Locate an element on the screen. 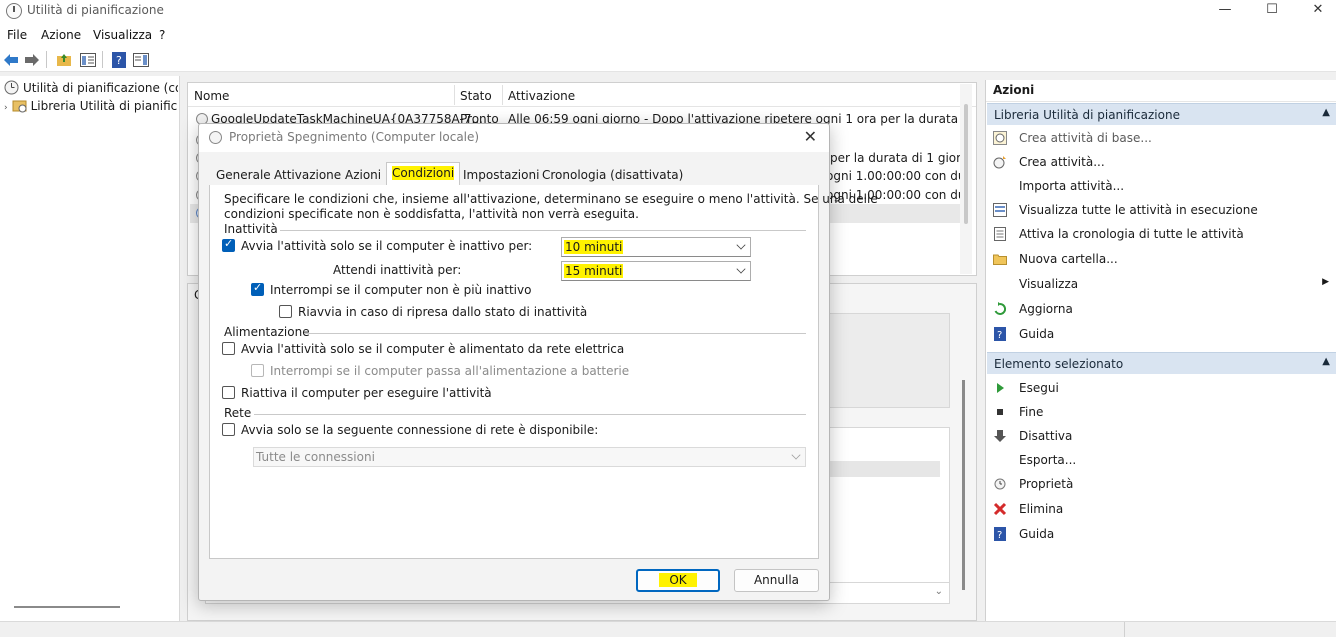 The image size is (1336, 637). section-selected-item: Elemento selezionato ▲ is located at coordinates (1161, 363).